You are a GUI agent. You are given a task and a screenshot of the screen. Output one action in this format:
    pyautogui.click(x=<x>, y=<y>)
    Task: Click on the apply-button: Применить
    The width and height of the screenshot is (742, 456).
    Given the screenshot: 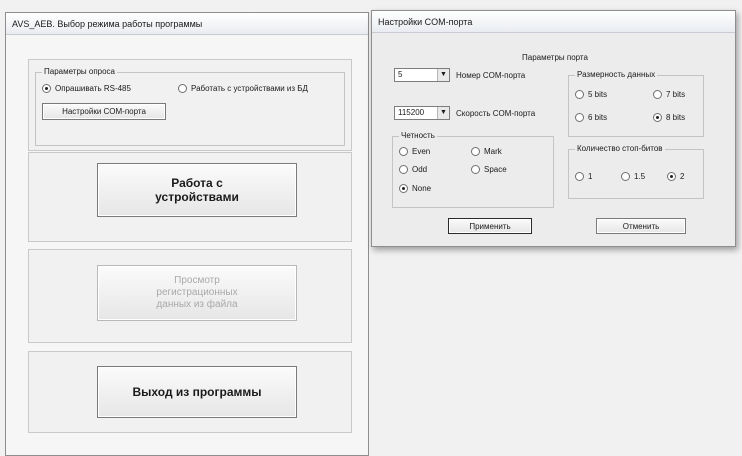 What is the action you would take?
    pyautogui.click(x=490, y=226)
    